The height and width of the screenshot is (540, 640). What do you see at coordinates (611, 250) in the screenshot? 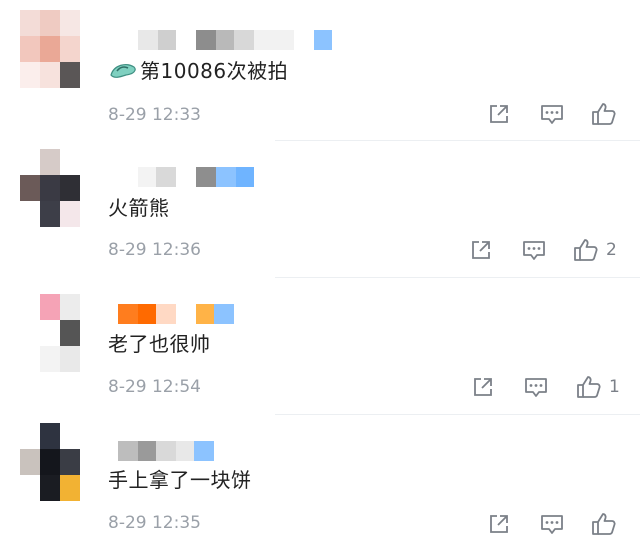
I see `like-count: 2` at bounding box center [611, 250].